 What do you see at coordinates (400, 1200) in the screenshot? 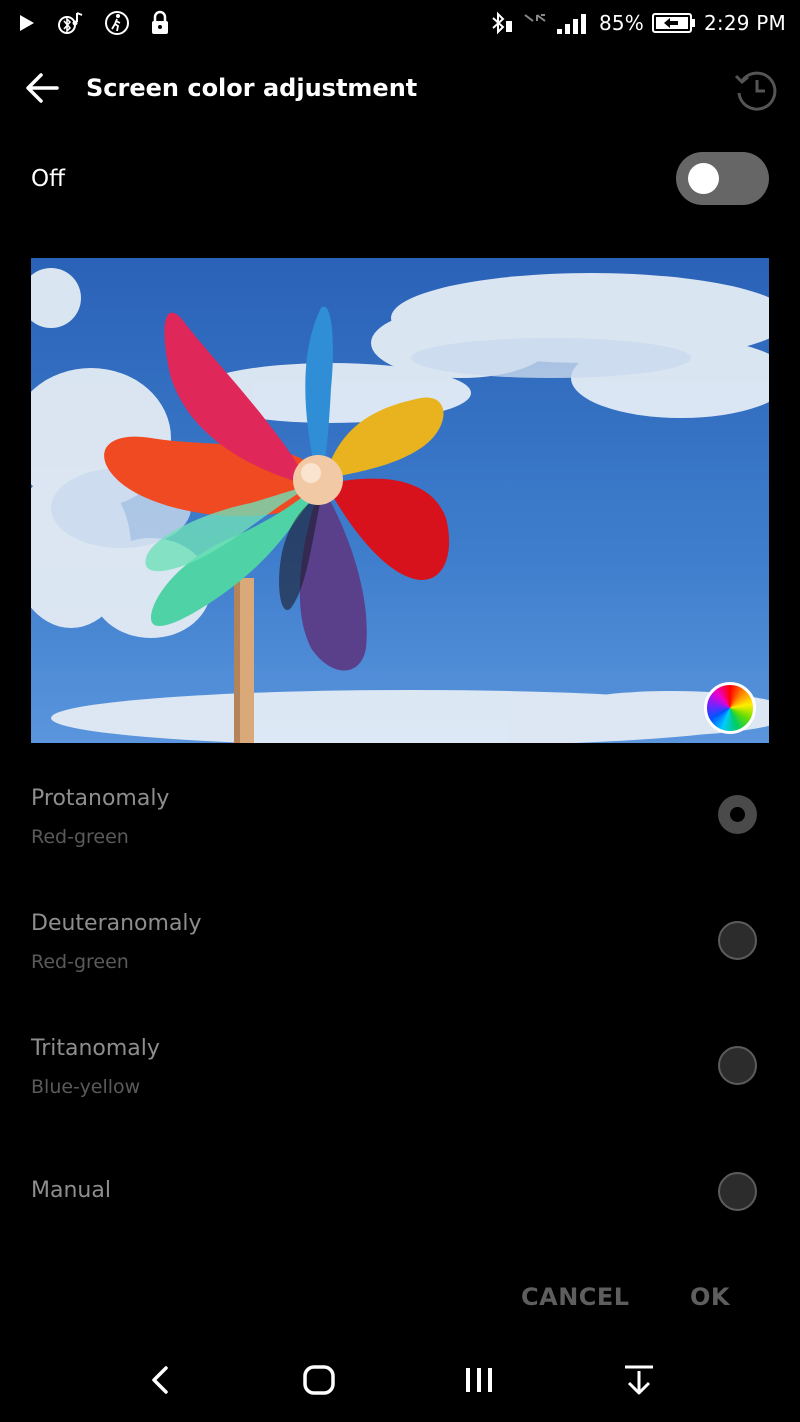
I see `option-manual: Manual` at bounding box center [400, 1200].